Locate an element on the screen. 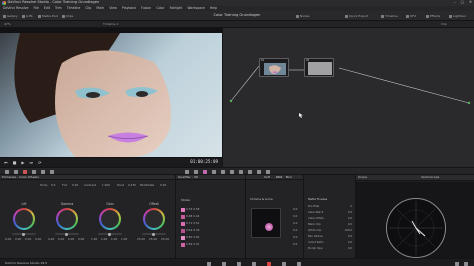 Image resolution: width=474 pixels, height=266 pixels. skip-forward-button: ⏭ is located at coordinates (31, 162).